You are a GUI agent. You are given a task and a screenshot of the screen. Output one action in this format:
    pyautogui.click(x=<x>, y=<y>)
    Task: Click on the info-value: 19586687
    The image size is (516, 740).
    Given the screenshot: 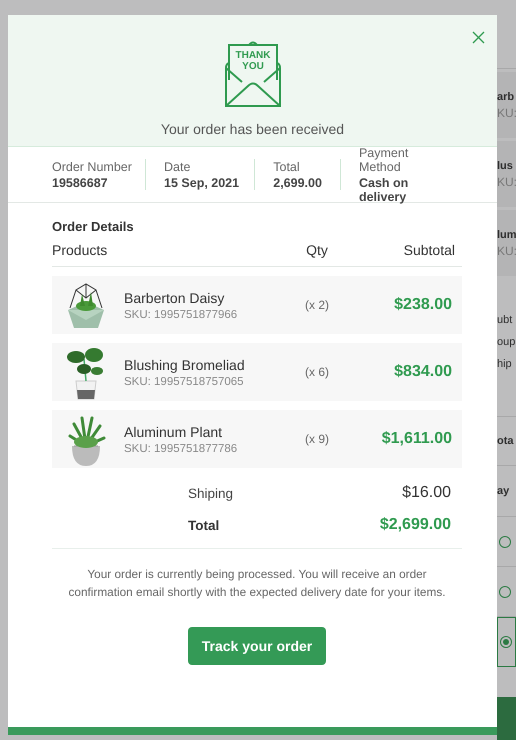 What is the action you would take?
    pyautogui.click(x=80, y=183)
    